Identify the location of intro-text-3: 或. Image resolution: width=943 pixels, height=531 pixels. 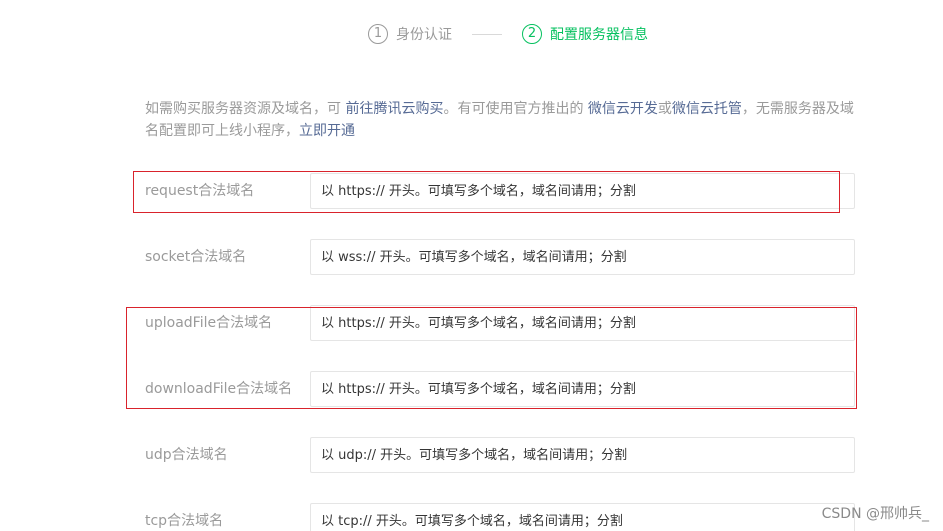
(664, 109).